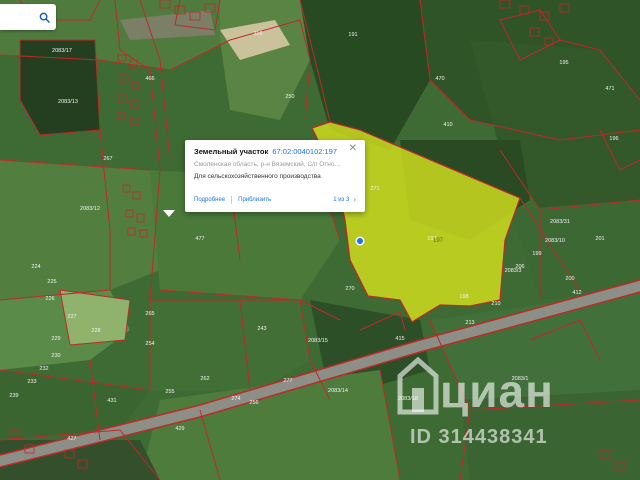  I want to click on footer-divider, so click(232, 199).